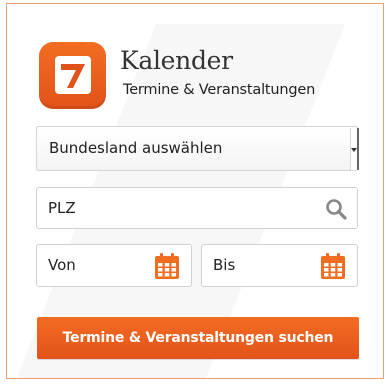  I want to click on state-select: Bundesland auswählen, so click(197, 148).